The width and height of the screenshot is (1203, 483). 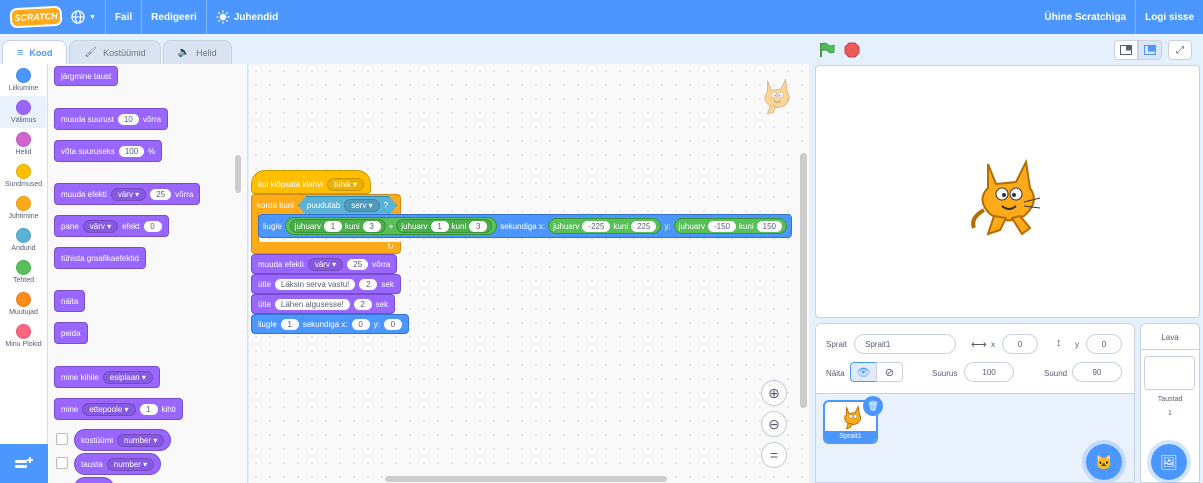 What do you see at coordinates (141, 440) in the screenshot?
I see `costume-dropdown: number ▾` at bounding box center [141, 440].